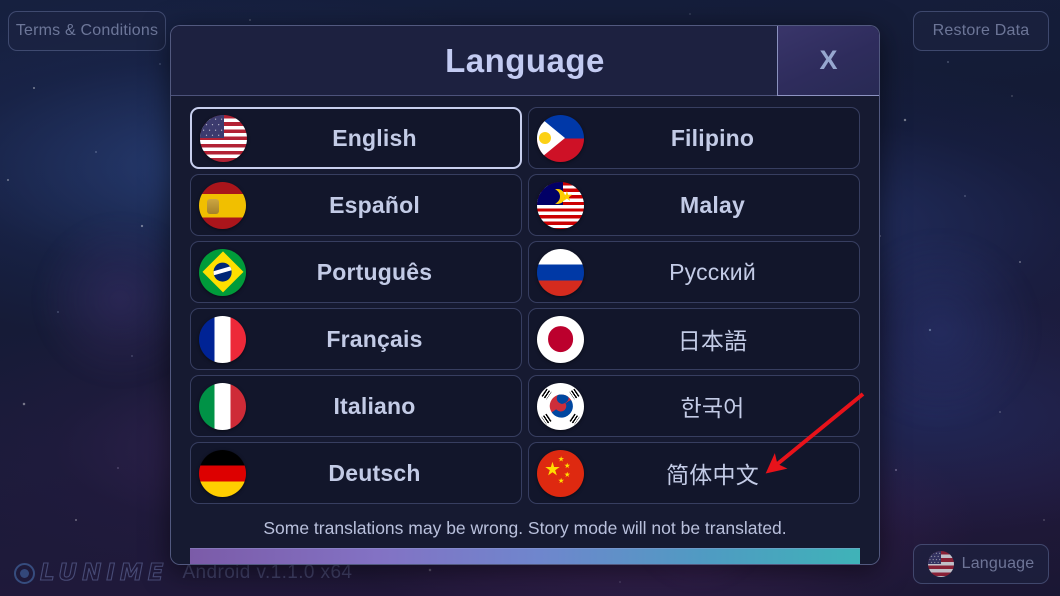 This screenshot has height=596, width=1060. Describe the element at coordinates (374, 137) in the screenshot. I see `language-option-label: English` at that location.